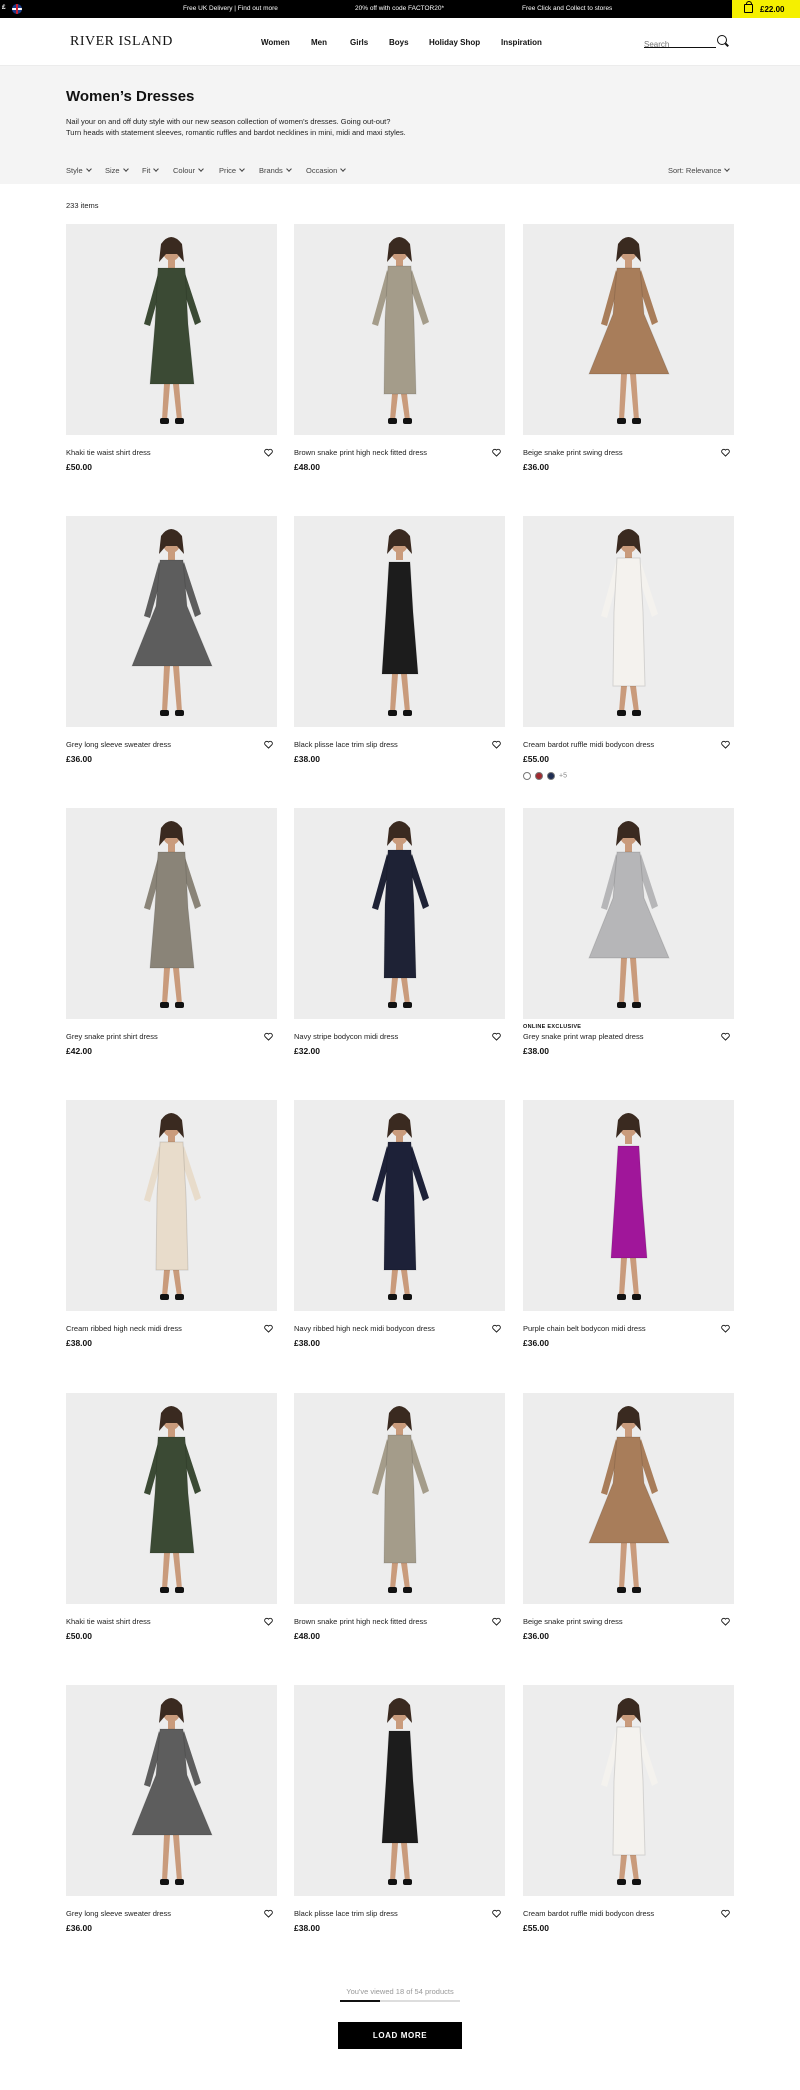 This screenshot has width=800, height=2090. What do you see at coordinates (766, 9) in the screenshot?
I see `basket-button: £22.00` at bounding box center [766, 9].